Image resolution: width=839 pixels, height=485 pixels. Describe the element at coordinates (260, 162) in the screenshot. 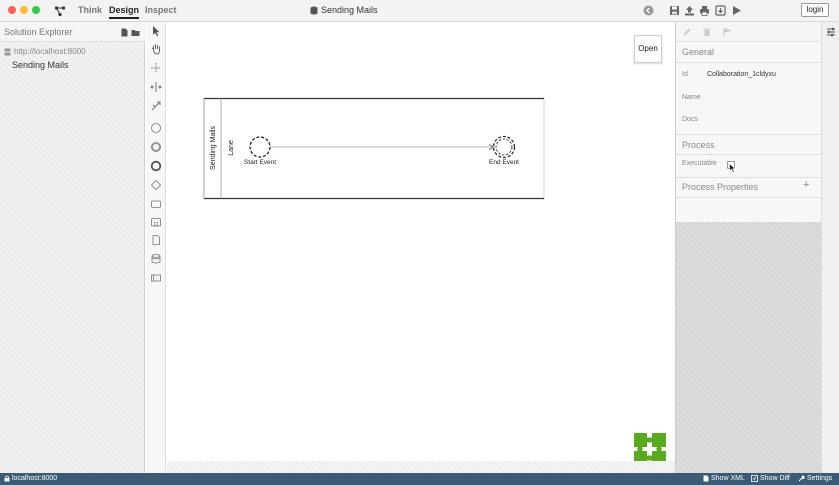

I see `start-event-label: Start Event` at that location.